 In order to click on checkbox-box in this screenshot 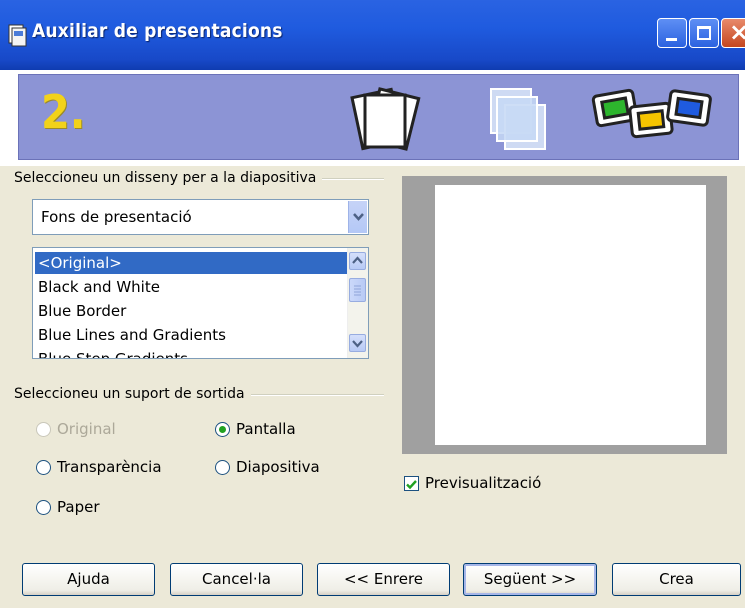, I will do `click(411, 483)`.